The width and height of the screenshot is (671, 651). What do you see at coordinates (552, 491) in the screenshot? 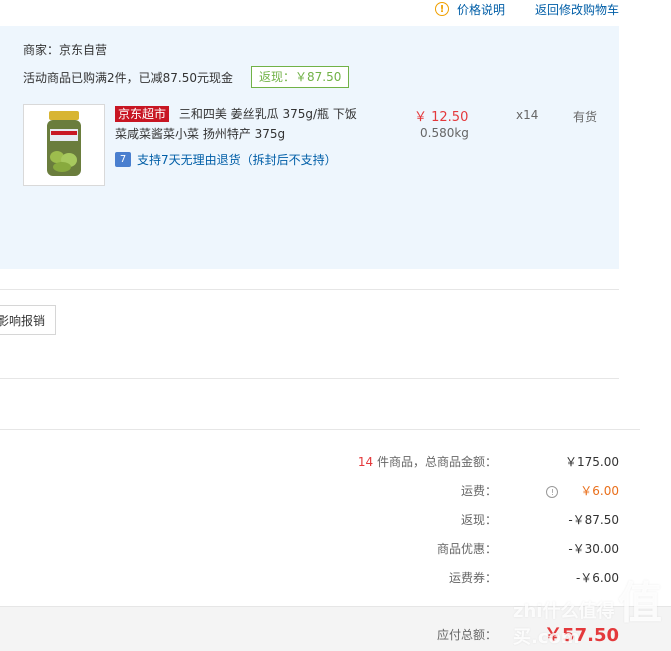
I see `shipping-info-icon: !` at bounding box center [552, 491].